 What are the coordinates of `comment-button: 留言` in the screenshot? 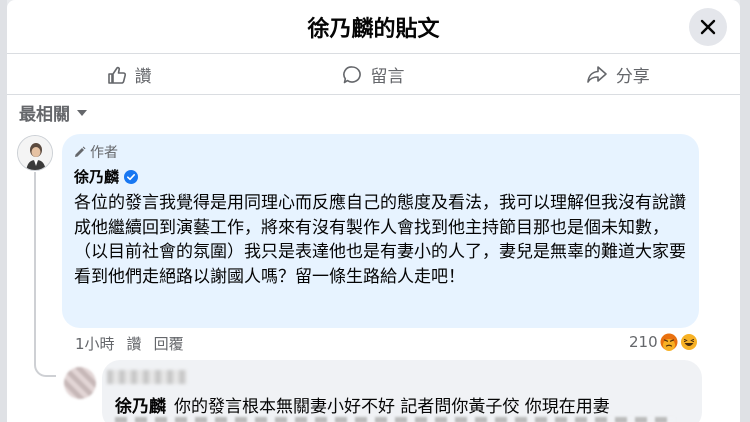 It's located at (373, 74).